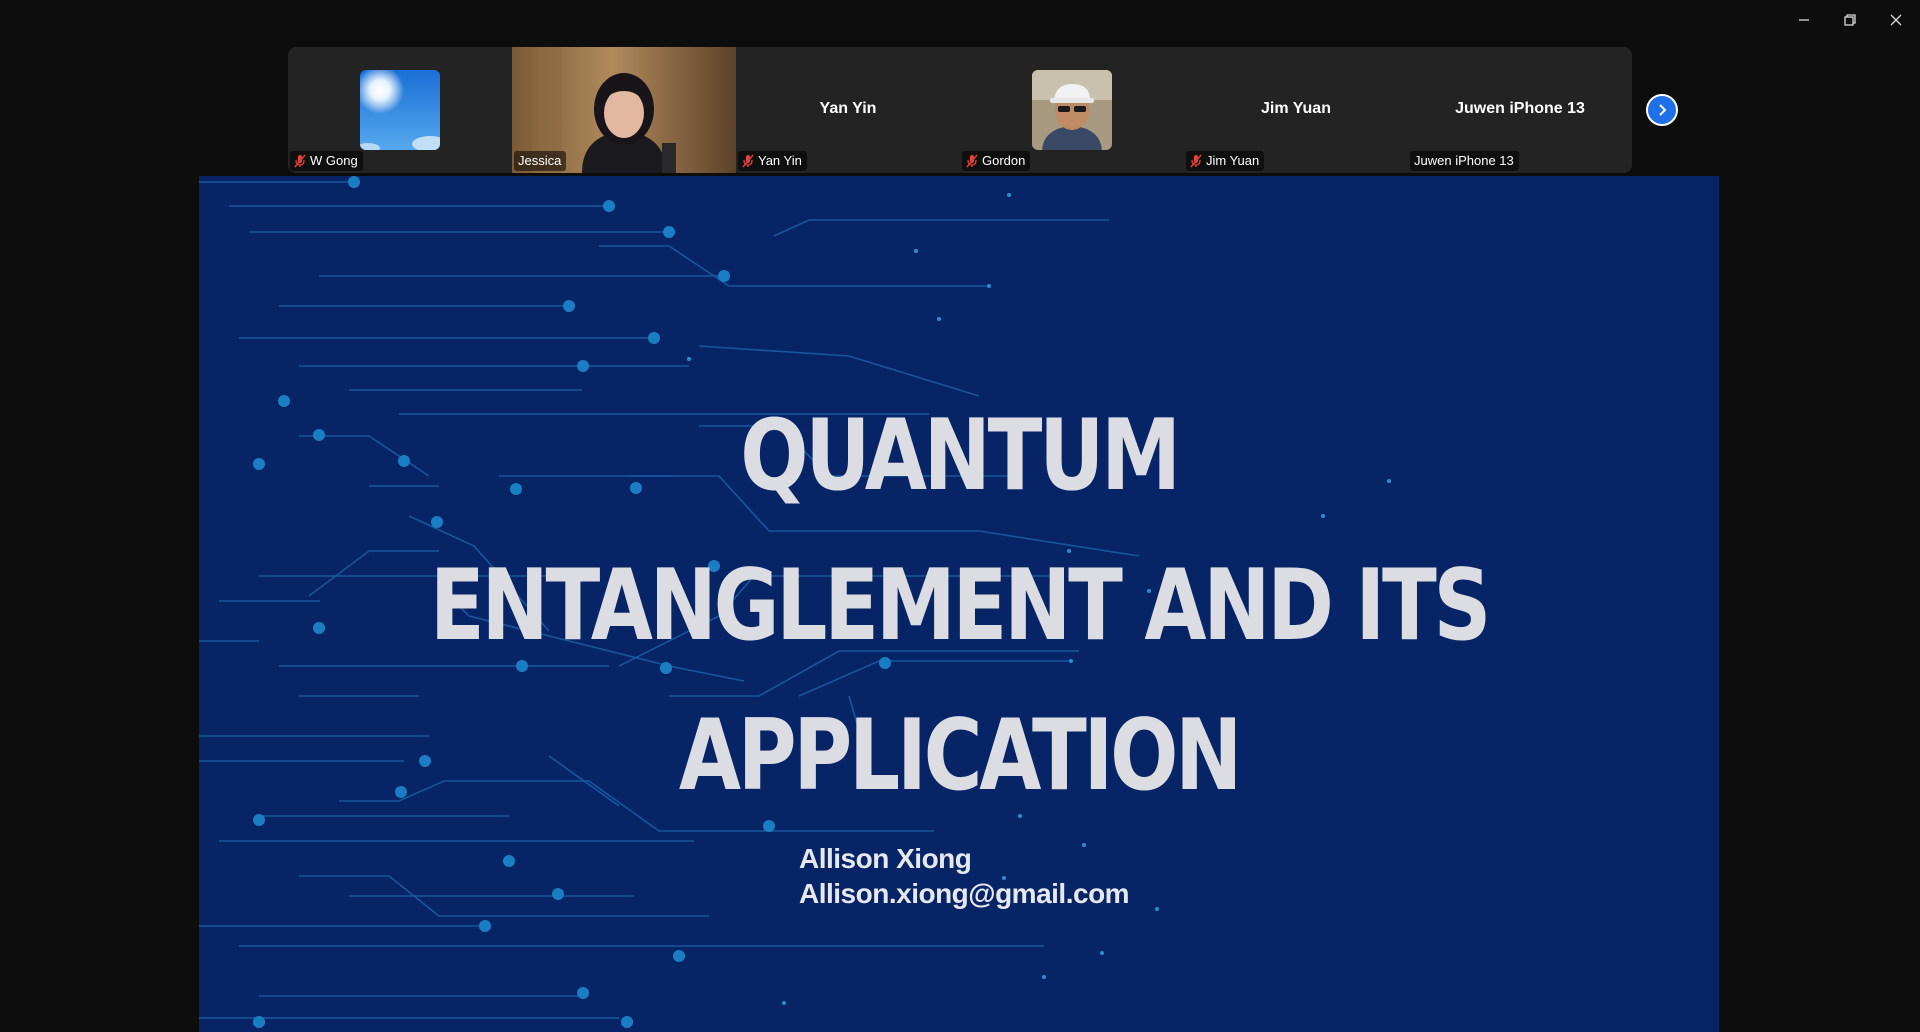  I want to click on author-email: Allison.xiong@gmail.com, so click(964, 893).